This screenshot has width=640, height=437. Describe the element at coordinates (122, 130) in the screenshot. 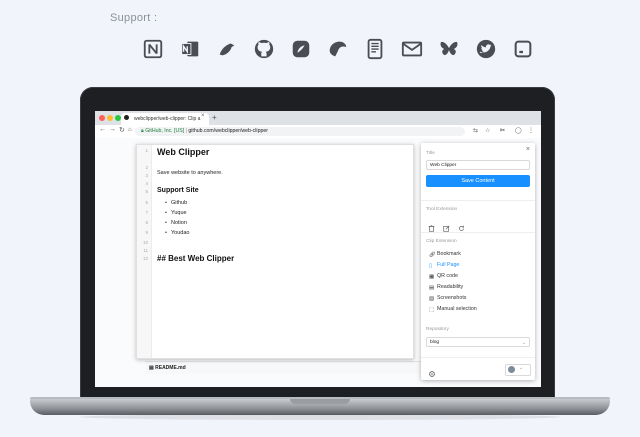

I see `reload-icon: ↻` at that location.